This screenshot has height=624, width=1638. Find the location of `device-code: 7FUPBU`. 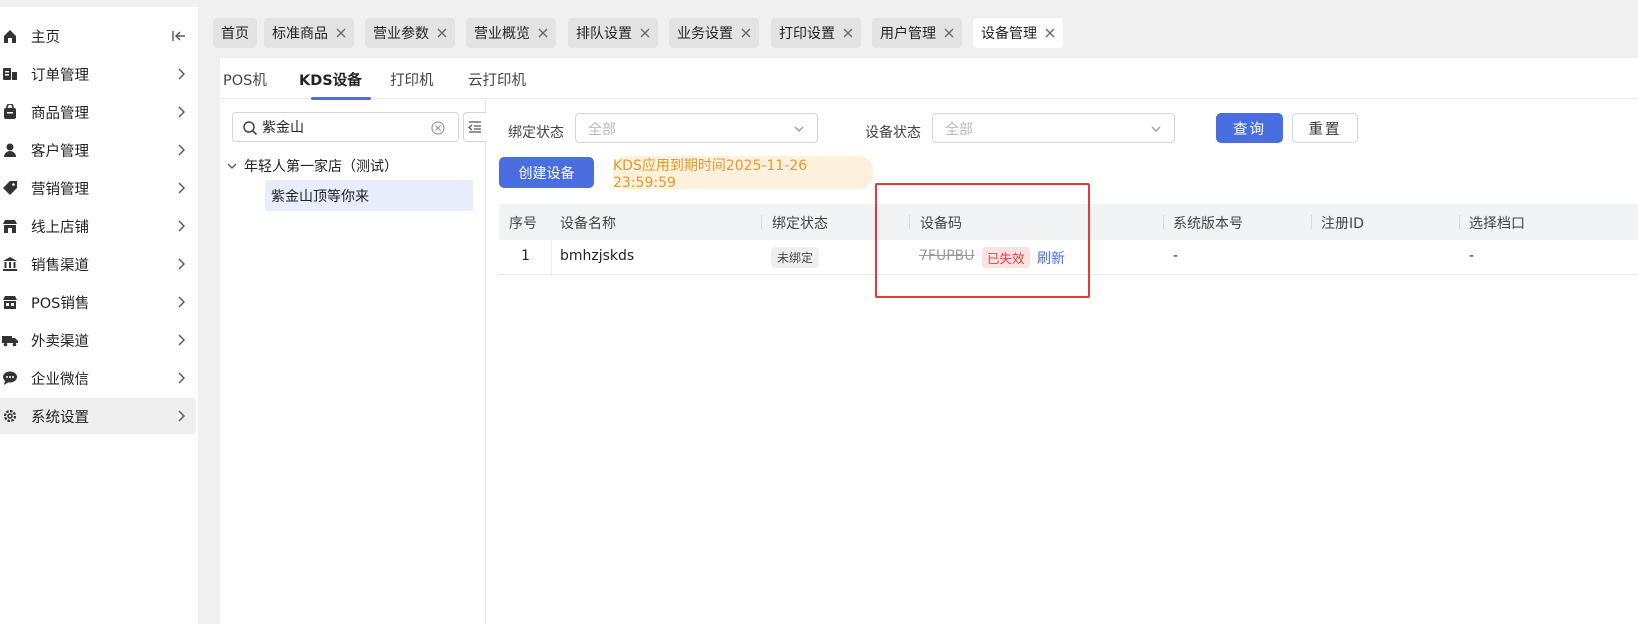

device-code: 7FUPBU is located at coordinates (947, 256).